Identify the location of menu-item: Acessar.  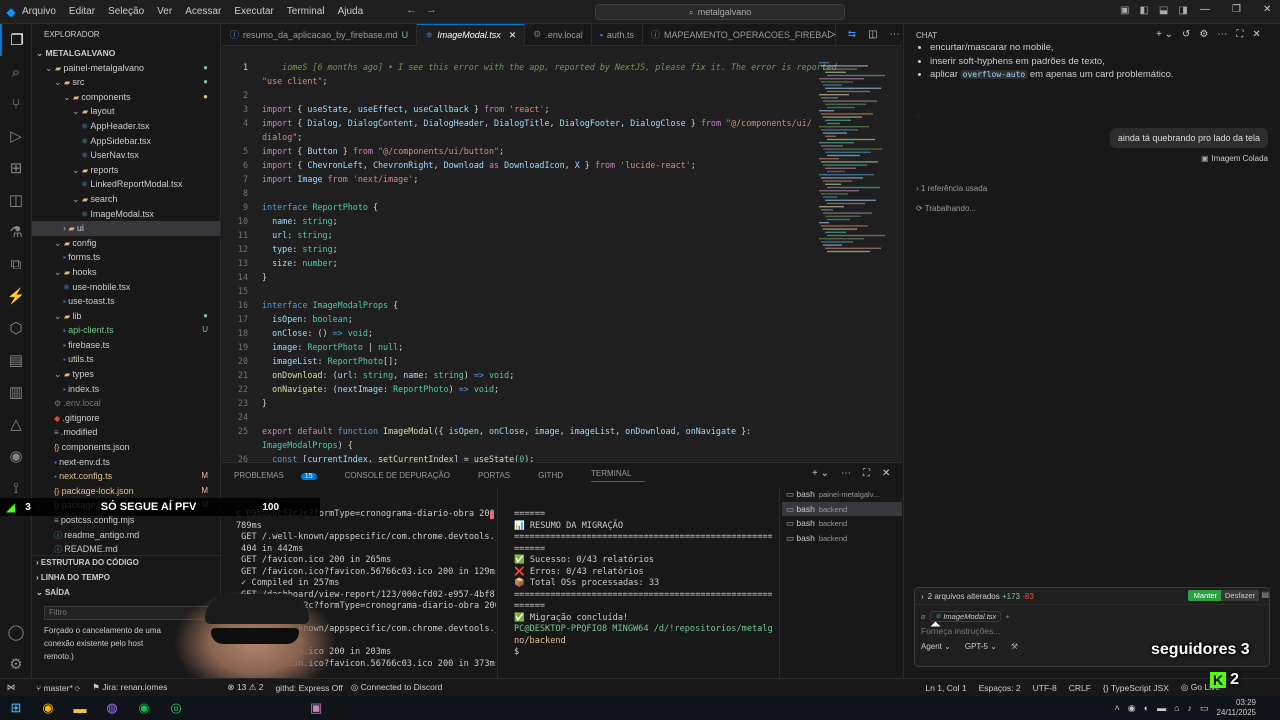
(203, 11).